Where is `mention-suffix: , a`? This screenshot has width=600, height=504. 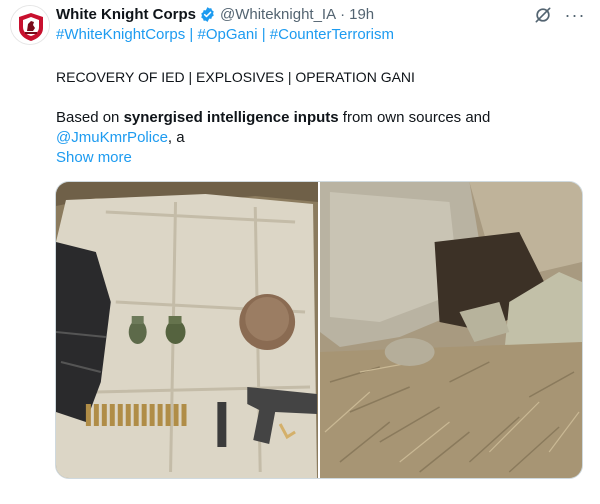 mention-suffix: , a is located at coordinates (176, 137).